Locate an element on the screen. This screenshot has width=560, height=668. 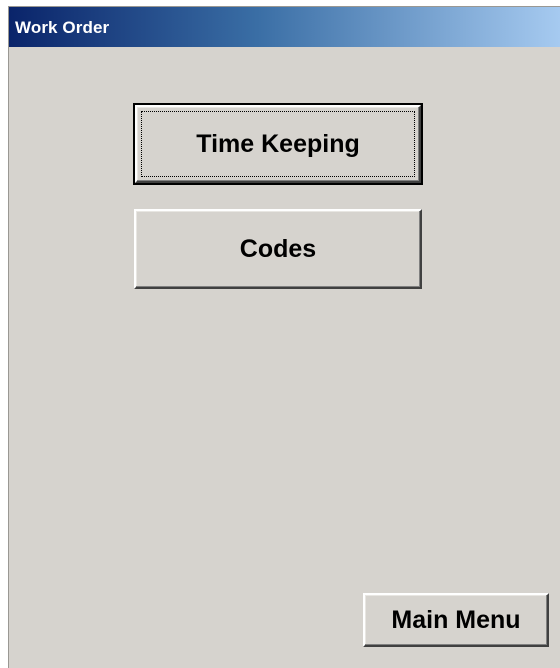
codes-button-label: Codes is located at coordinates (278, 248).